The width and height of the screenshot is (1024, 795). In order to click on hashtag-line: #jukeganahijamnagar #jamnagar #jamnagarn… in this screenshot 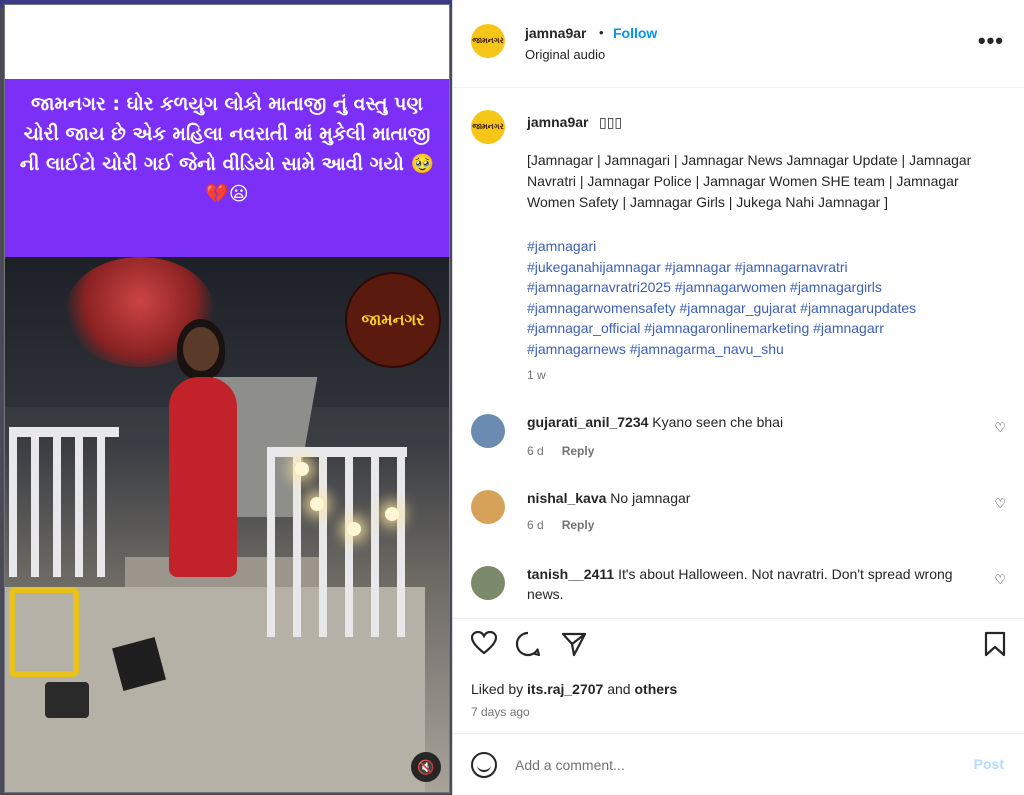, I will do `click(762, 267)`.